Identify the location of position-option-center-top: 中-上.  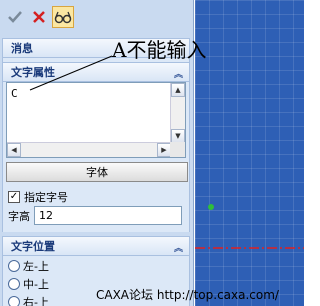
(28, 284).